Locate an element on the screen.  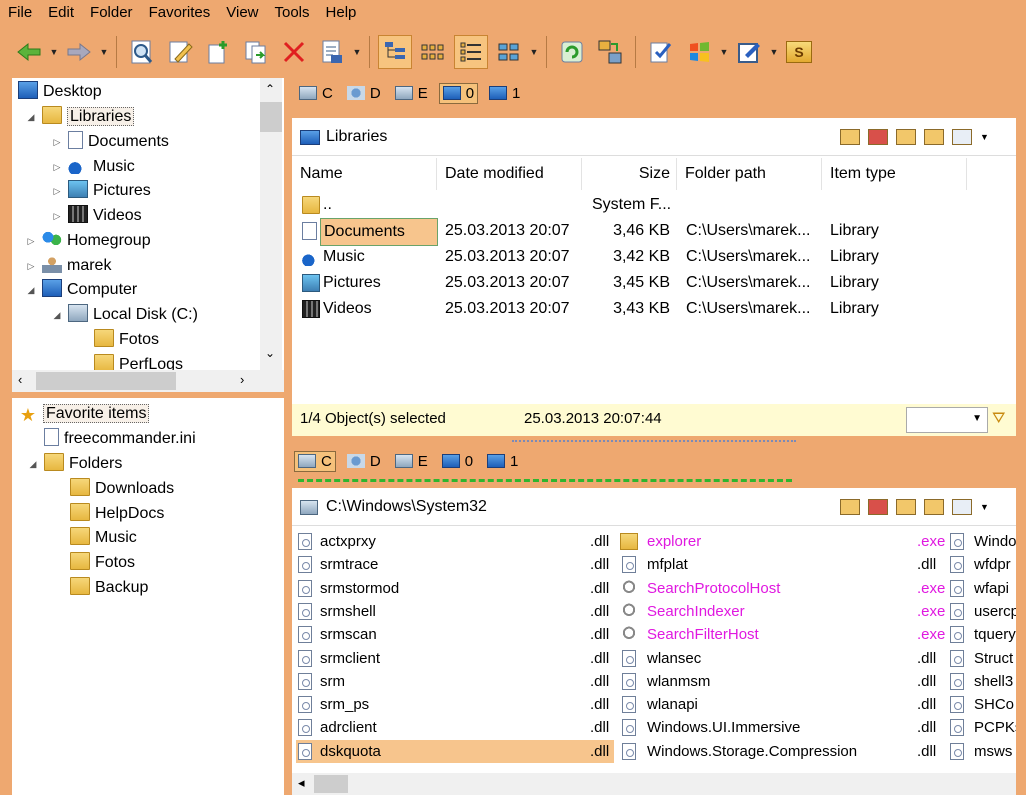
column-size: Size is located at coordinates (629, 174).